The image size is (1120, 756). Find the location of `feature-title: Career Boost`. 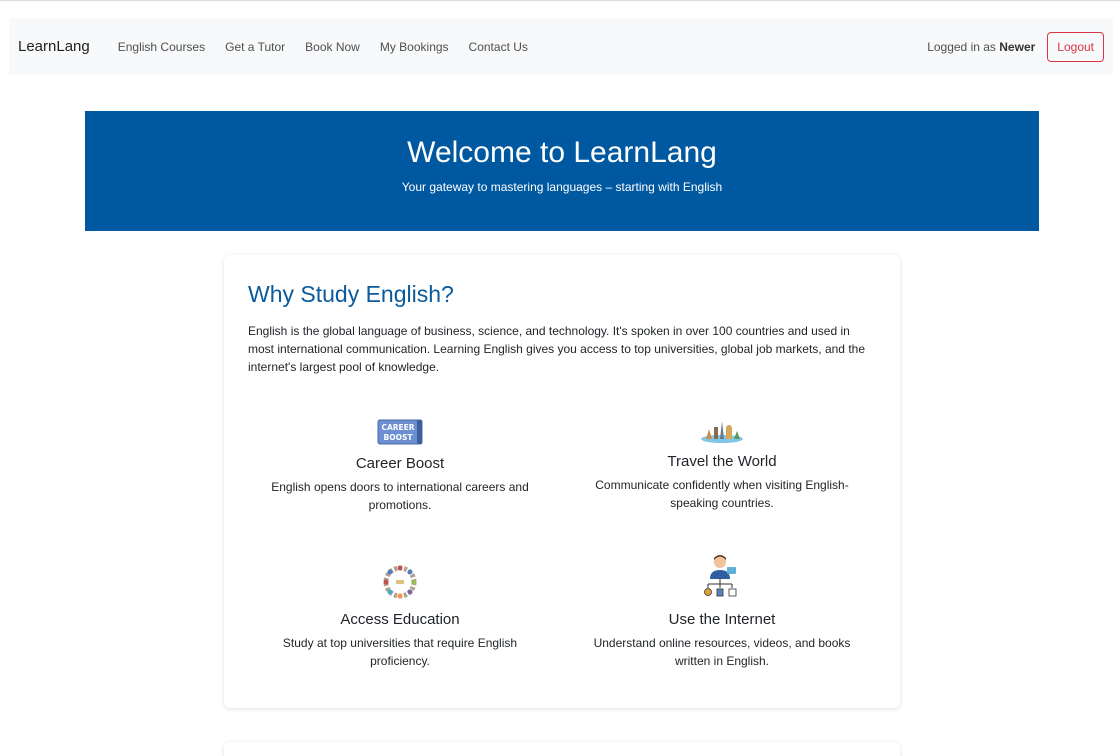

feature-title: Career Boost is located at coordinates (400, 463).